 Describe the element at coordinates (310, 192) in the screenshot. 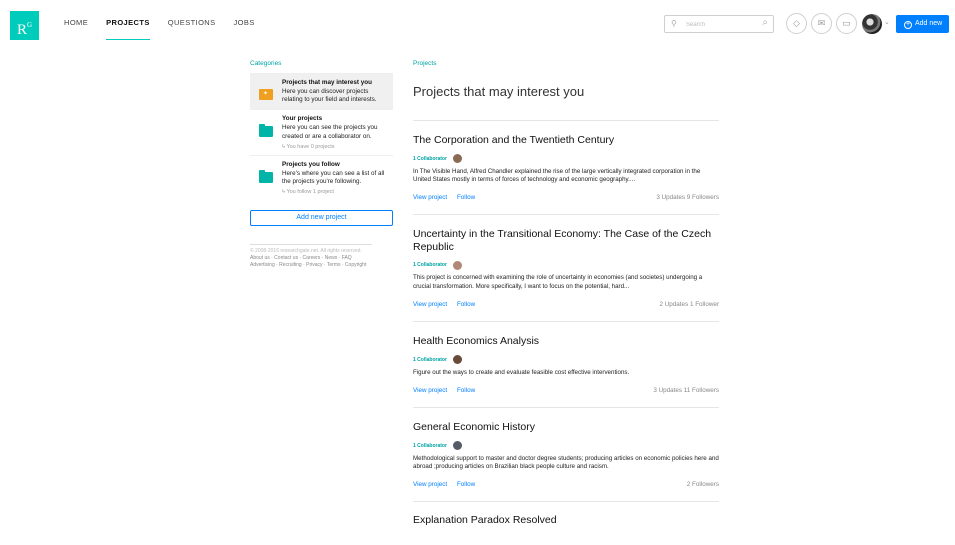

I see `category-count: You follow 1 project` at that location.